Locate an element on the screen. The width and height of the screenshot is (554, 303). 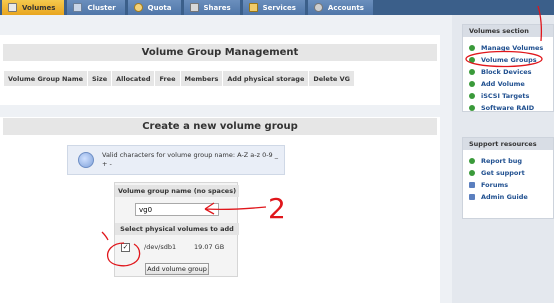
sidebar-item-label: Software RAID is located at coordinates (508, 108).